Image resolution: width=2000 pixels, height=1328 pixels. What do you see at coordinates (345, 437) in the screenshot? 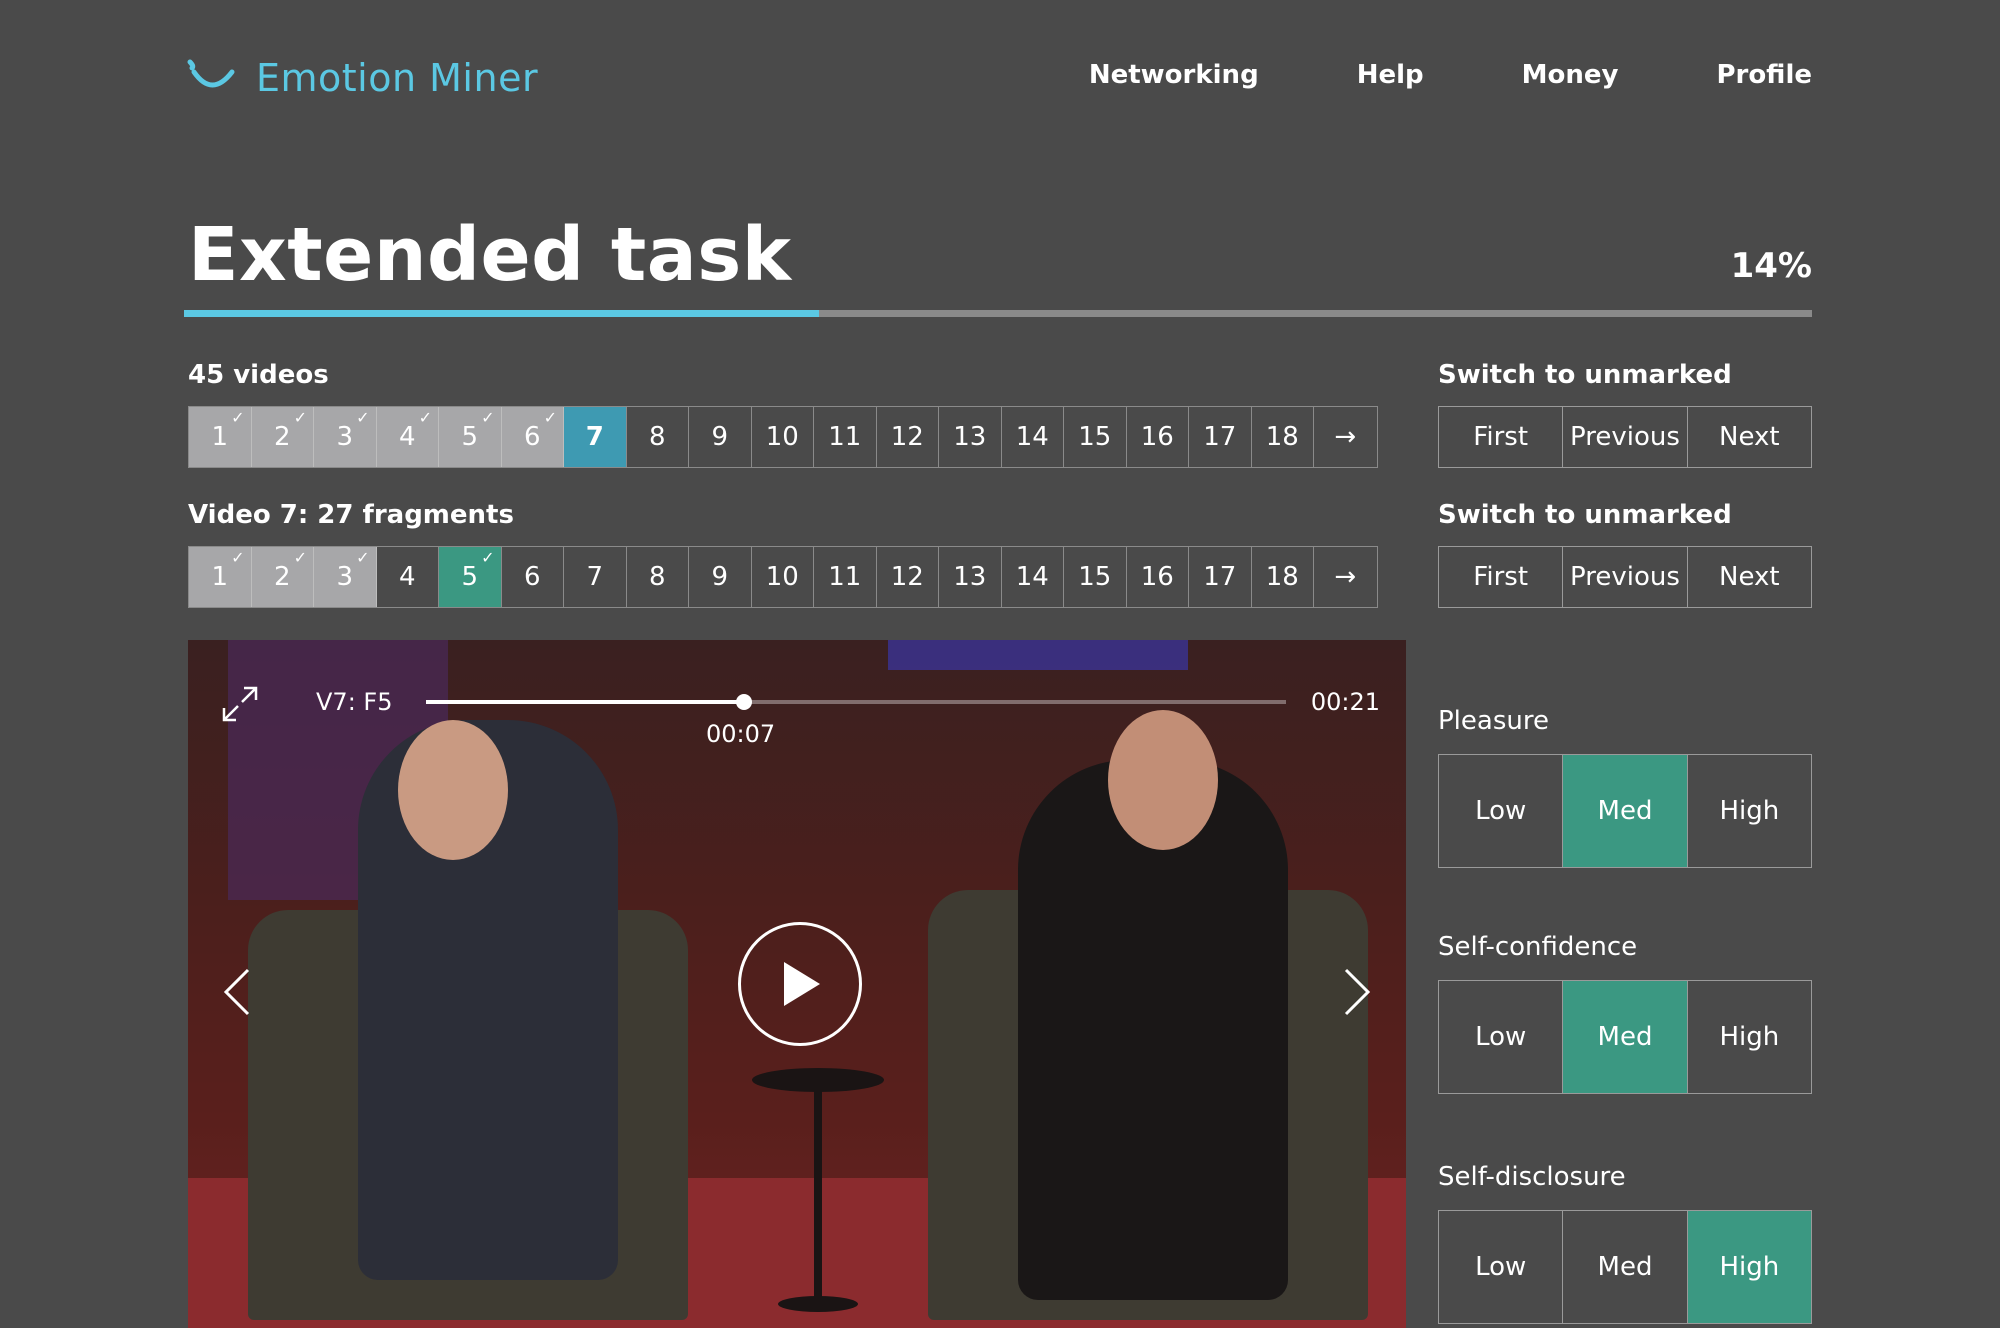
I see `video-page-3: 3 ✓` at bounding box center [345, 437].